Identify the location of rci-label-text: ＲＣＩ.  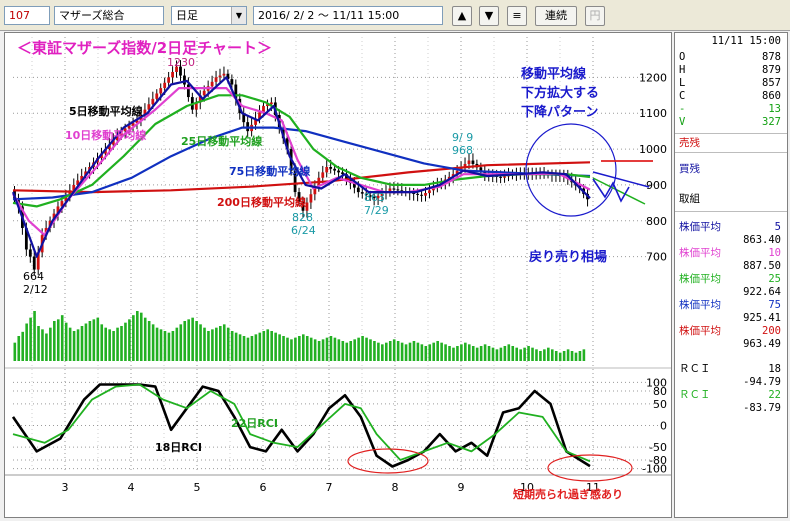
(695, 395).